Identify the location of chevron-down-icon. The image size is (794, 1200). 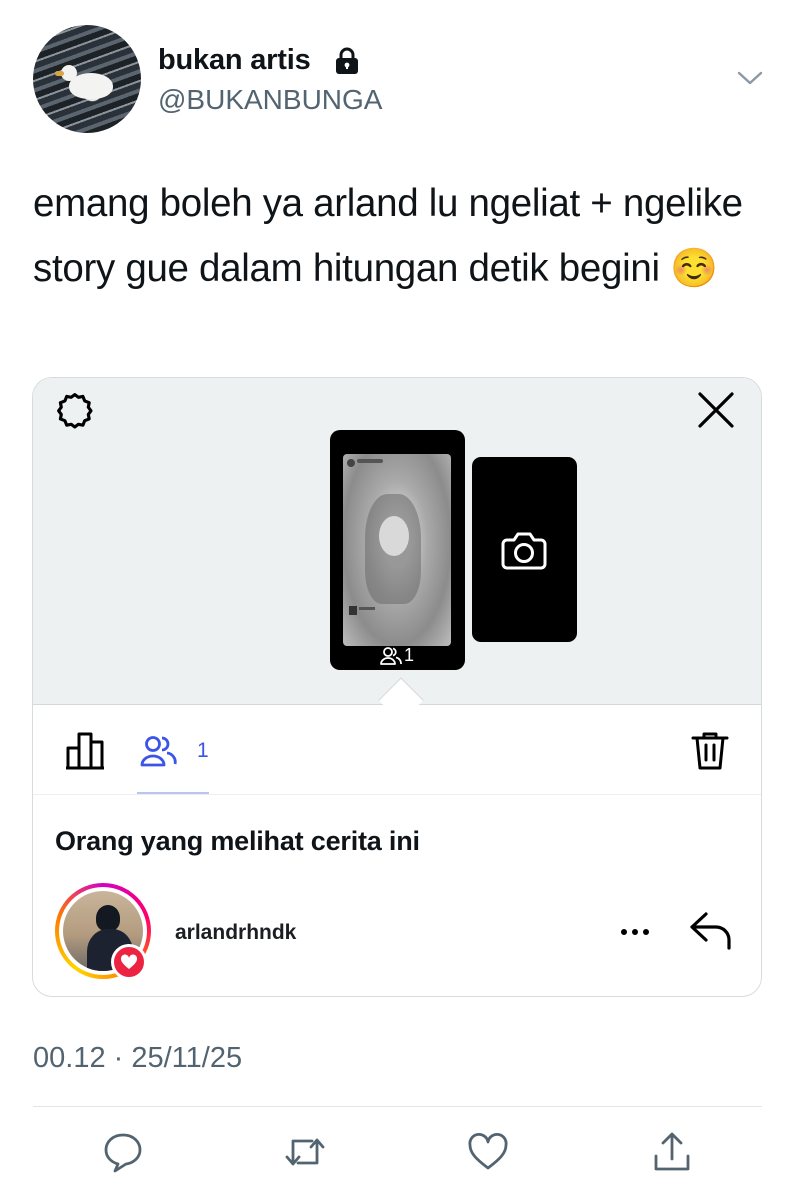
(750, 78).